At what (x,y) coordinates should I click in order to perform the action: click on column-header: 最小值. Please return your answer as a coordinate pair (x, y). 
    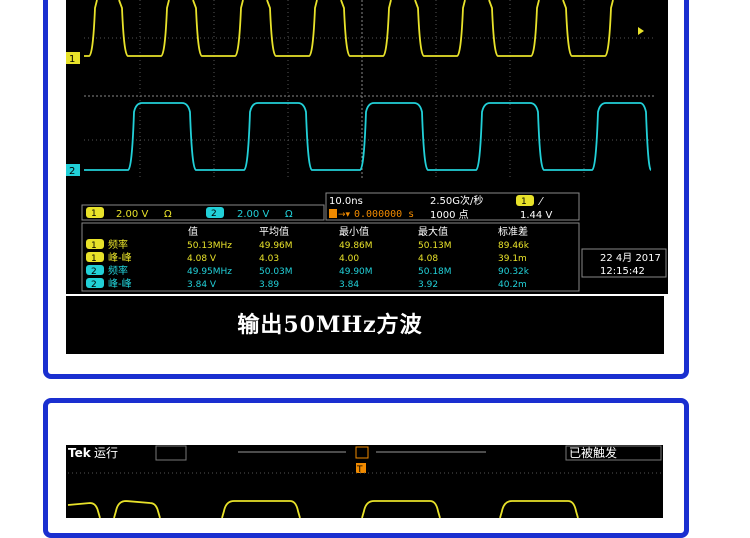
    Looking at the image, I should click on (354, 231).